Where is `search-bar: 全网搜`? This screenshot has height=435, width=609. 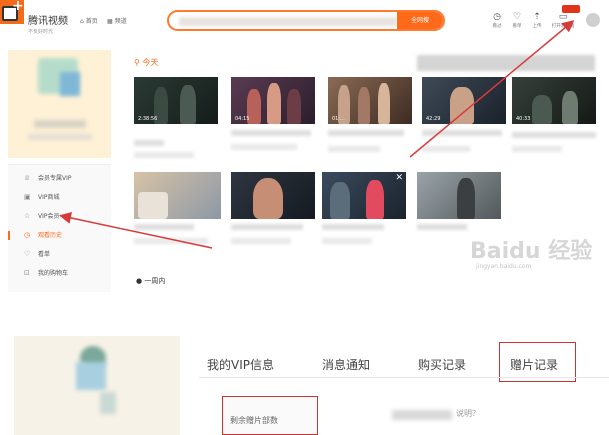 search-bar: 全网搜 is located at coordinates (306, 20).